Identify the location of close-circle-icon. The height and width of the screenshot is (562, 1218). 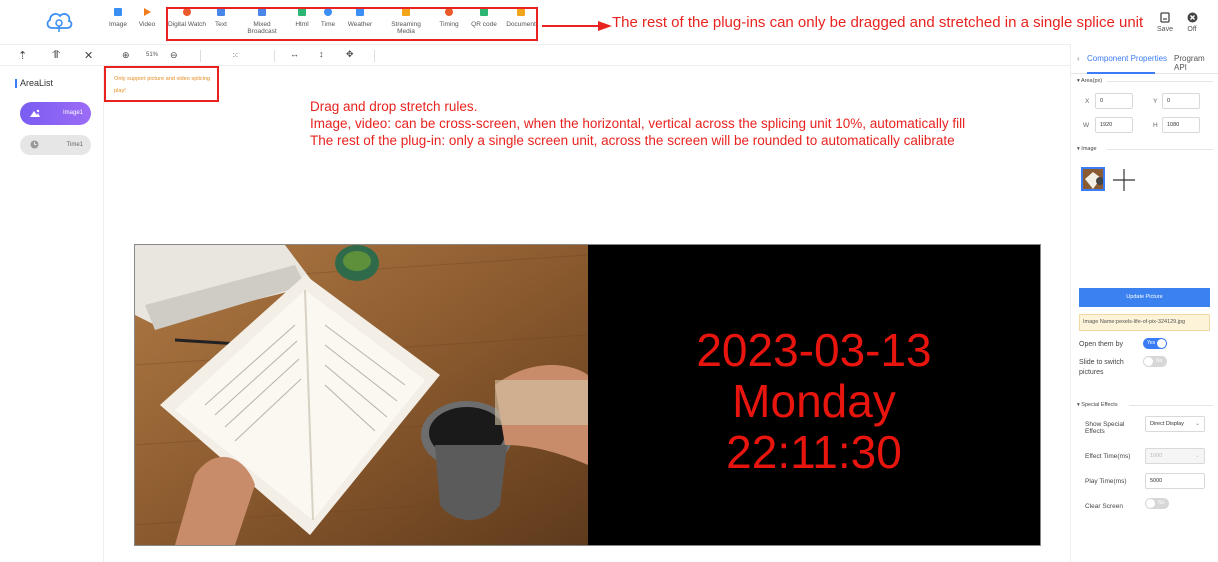
(1192, 17).